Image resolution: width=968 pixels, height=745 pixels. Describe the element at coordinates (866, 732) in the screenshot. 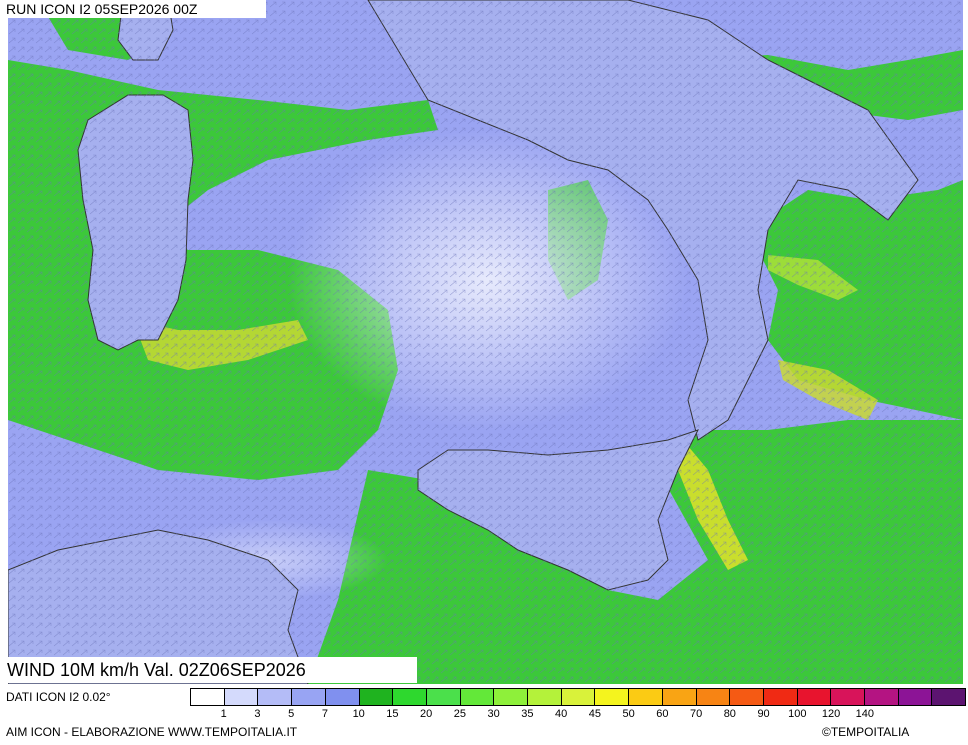

I see `copyright-label: ©TEMPOITALIA` at that location.